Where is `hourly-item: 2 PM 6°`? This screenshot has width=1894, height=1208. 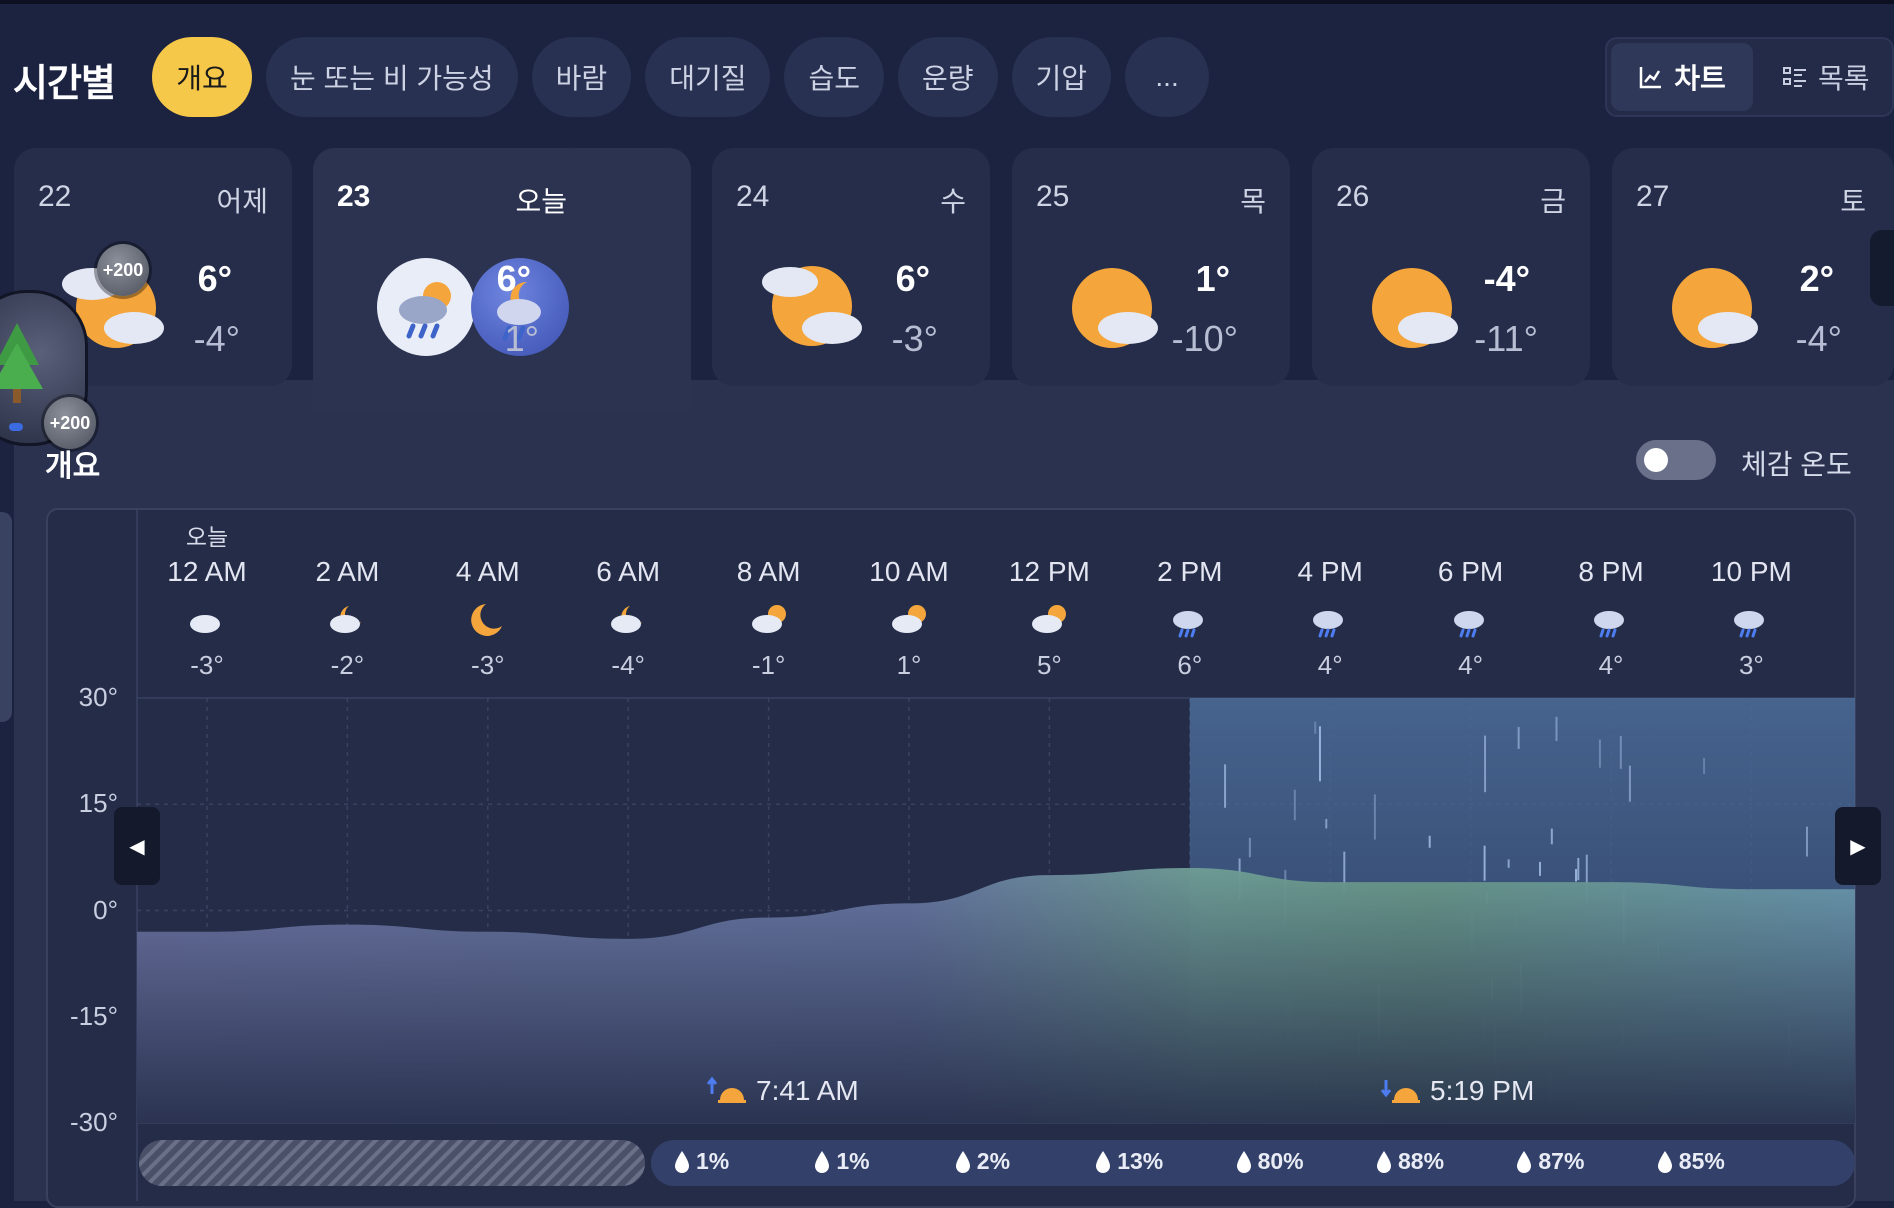
hourly-item: 2 PM 6° is located at coordinates (1190, 618).